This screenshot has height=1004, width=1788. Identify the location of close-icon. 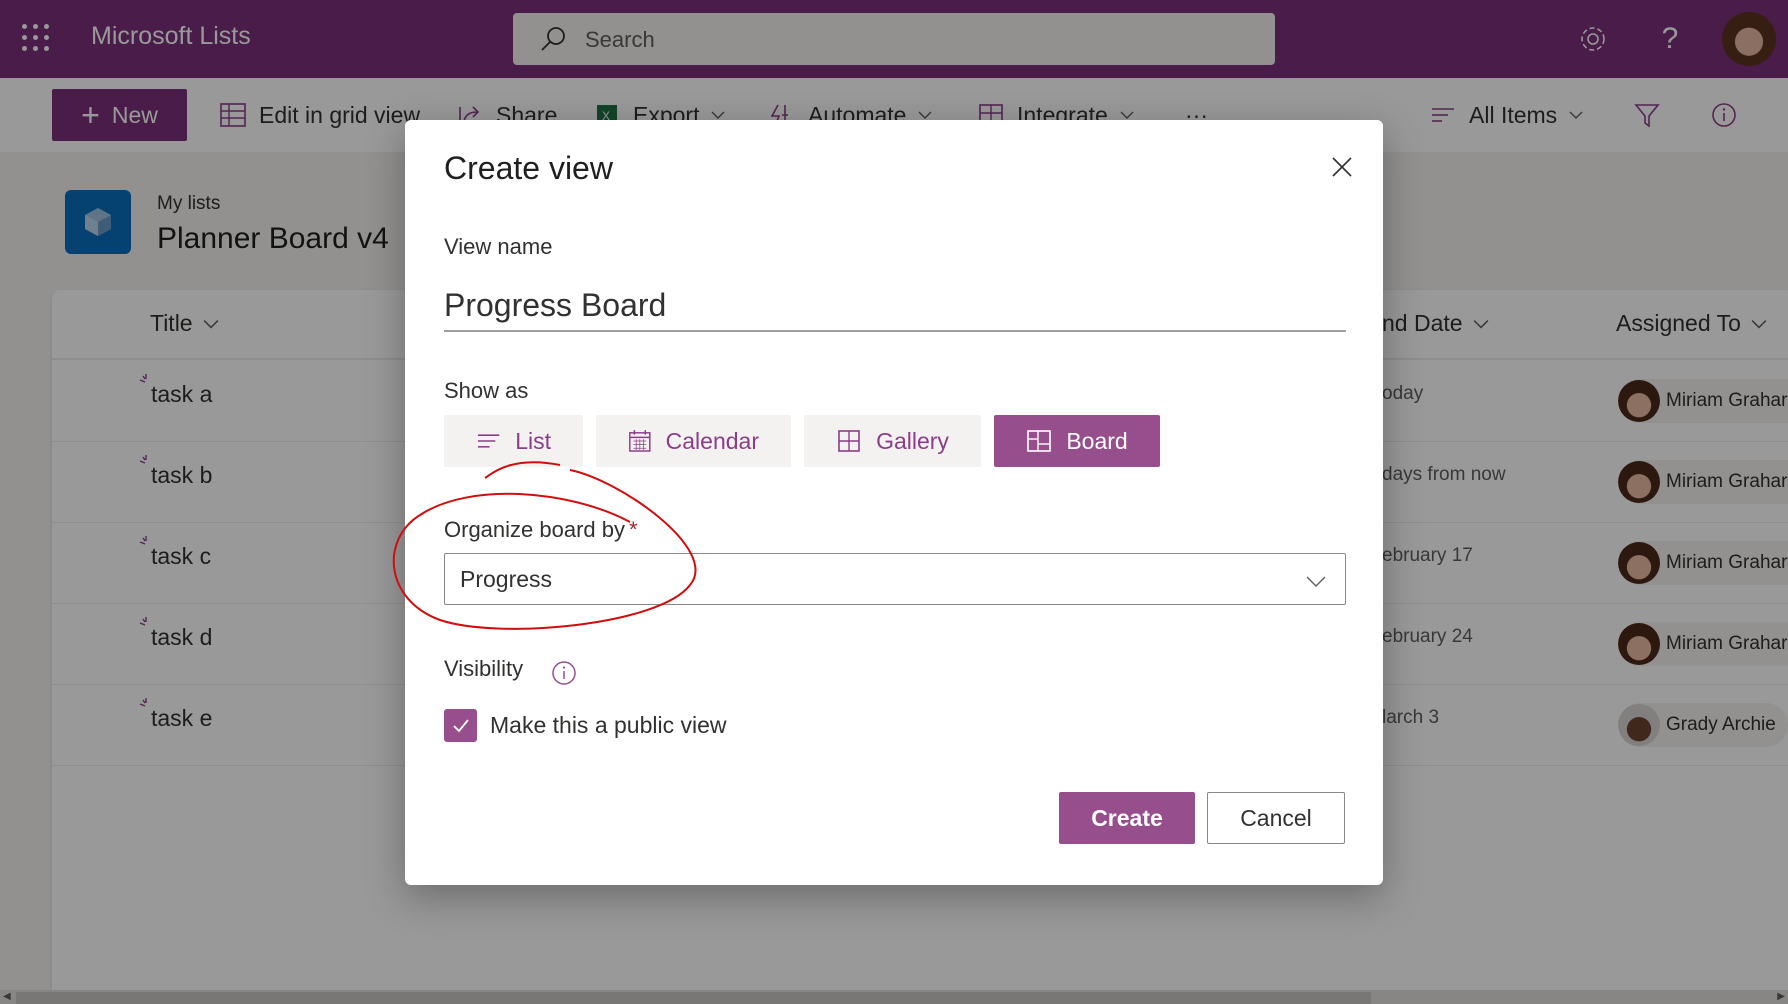
(1342, 167).